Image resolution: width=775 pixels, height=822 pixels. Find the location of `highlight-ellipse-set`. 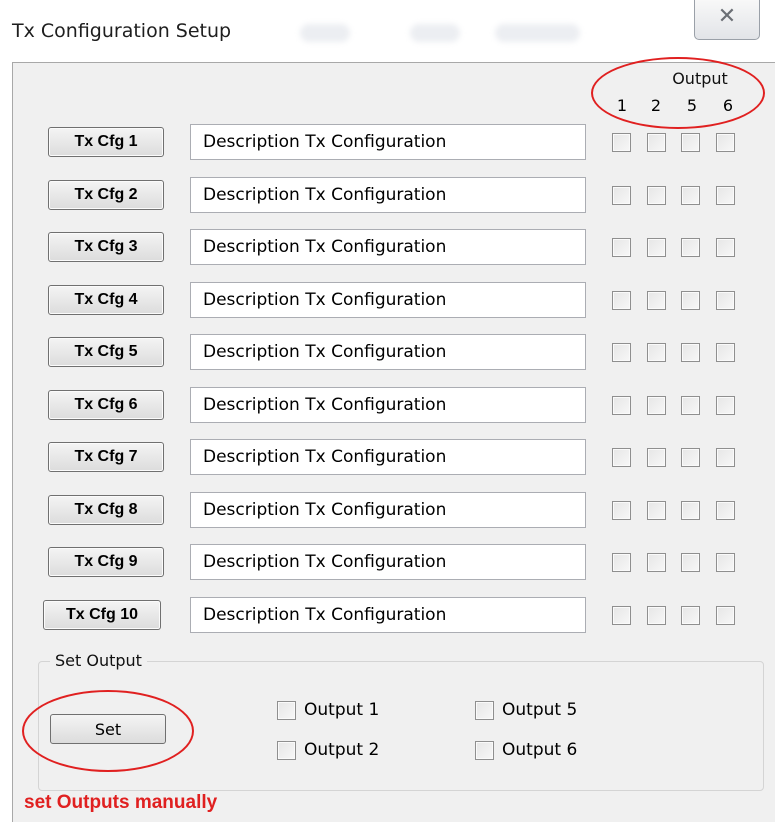

highlight-ellipse-set is located at coordinates (108, 731).